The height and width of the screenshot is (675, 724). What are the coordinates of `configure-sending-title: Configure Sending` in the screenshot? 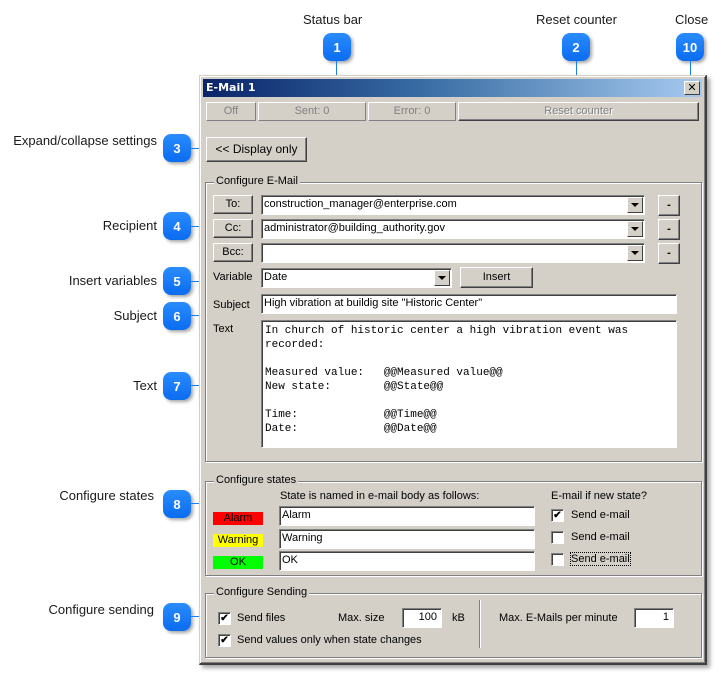 It's located at (262, 592).